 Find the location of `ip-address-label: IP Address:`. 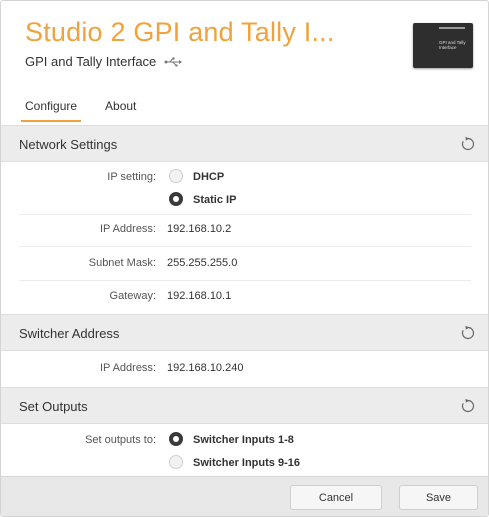

ip-address-label: IP Address: is located at coordinates (127, 229).